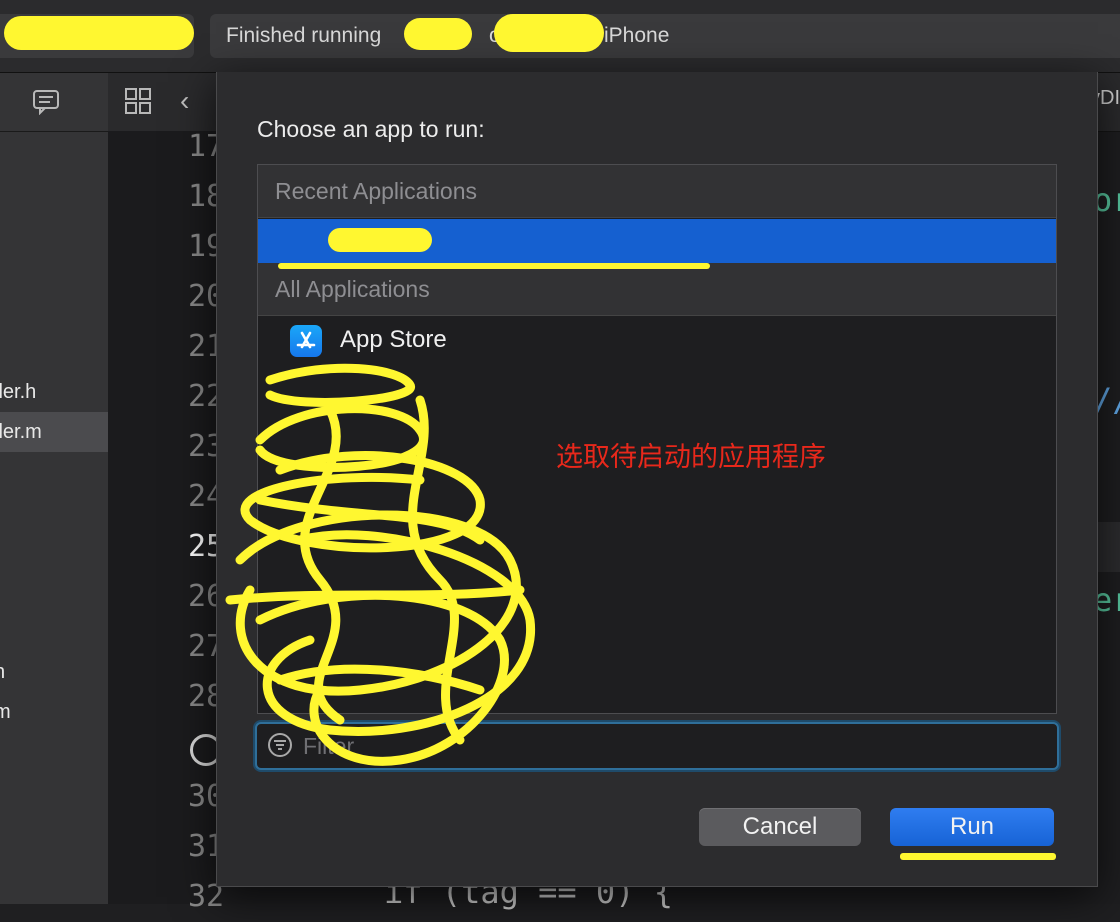  I want to click on redaction-scribble, so click(380, 564).